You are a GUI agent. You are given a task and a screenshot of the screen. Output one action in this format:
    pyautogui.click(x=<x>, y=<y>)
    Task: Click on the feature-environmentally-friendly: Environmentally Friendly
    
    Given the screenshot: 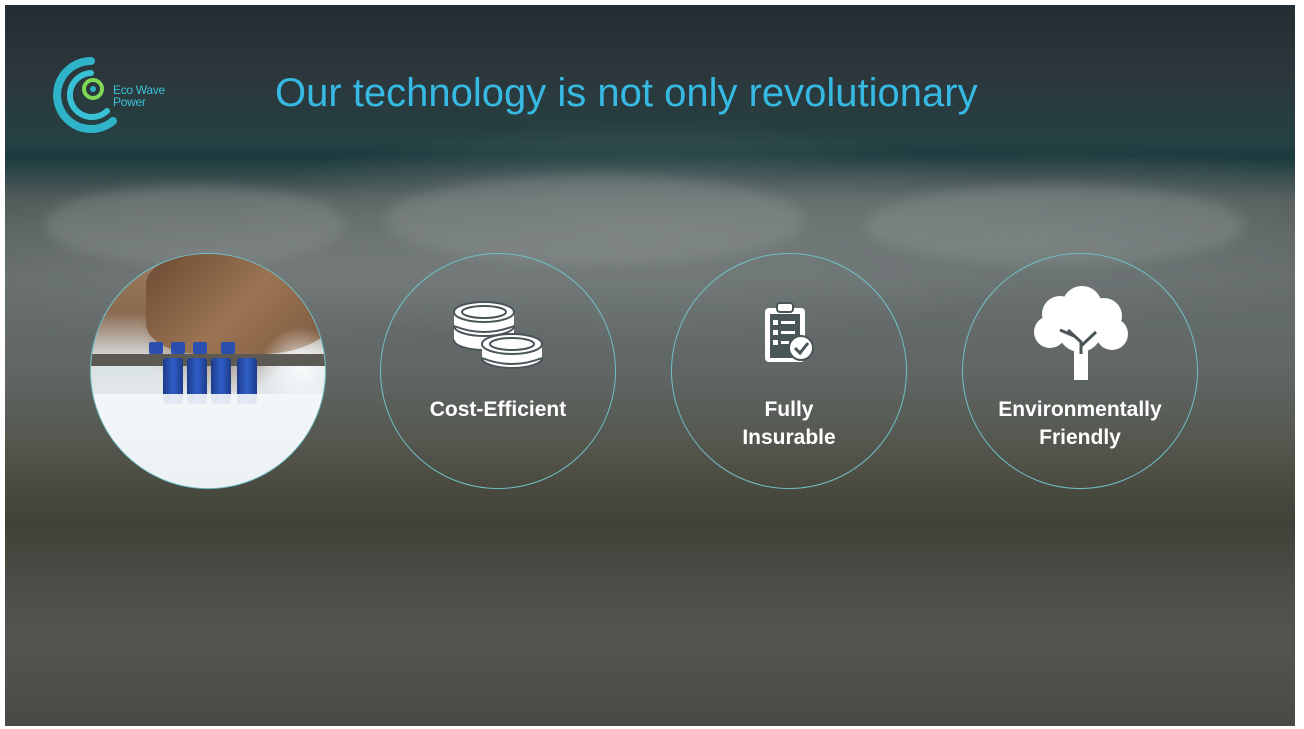 What is the action you would take?
    pyautogui.click(x=1080, y=371)
    